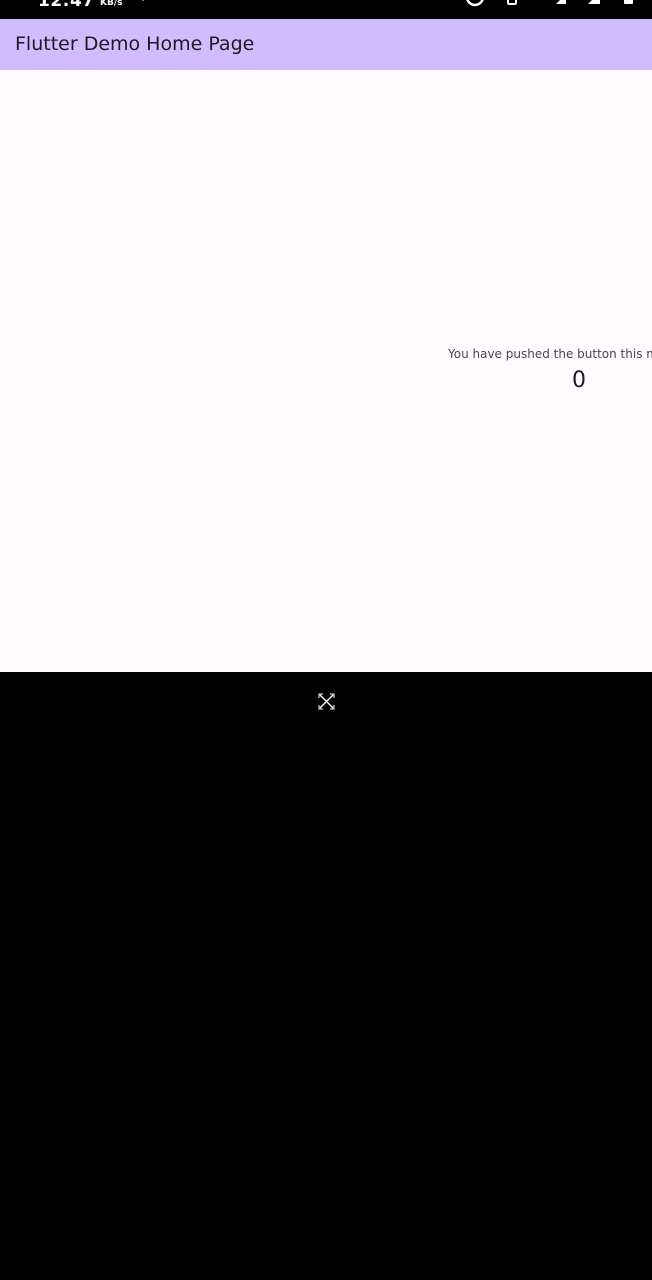 The height and width of the screenshot is (1280, 652). Describe the element at coordinates (326, 701) in the screenshot. I see `close-icon` at that location.